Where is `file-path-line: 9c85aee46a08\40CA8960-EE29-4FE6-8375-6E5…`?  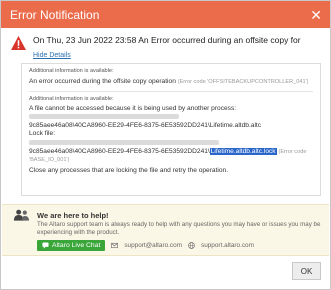
file-path-line: 9c85aee46a08\40CA8960-EE29-4FE6-8375-6E5… is located at coordinates (145, 125).